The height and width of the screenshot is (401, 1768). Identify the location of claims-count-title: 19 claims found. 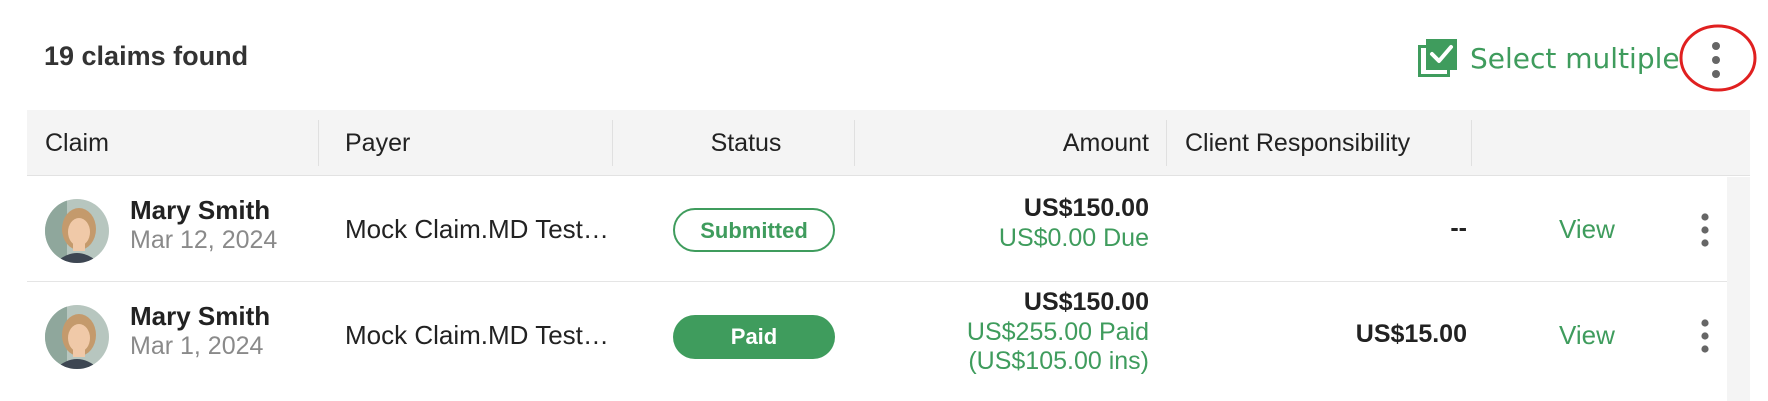
(146, 56).